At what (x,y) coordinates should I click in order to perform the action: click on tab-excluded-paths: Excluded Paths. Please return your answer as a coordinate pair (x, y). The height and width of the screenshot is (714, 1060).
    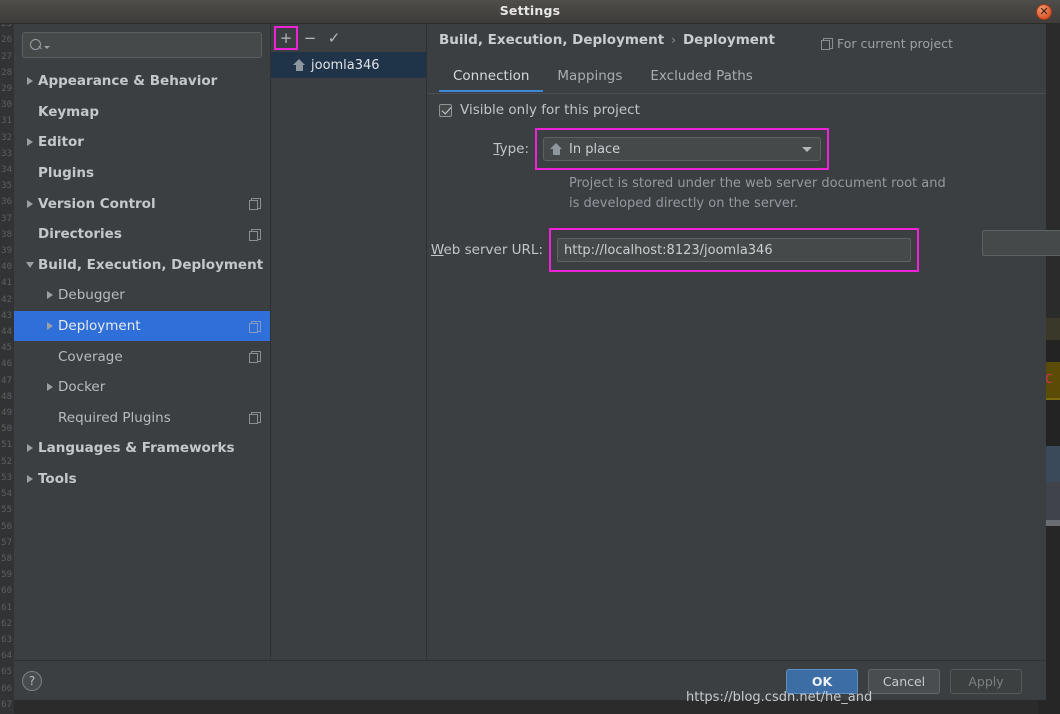
    Looking at the image, I should click on (701, 78).